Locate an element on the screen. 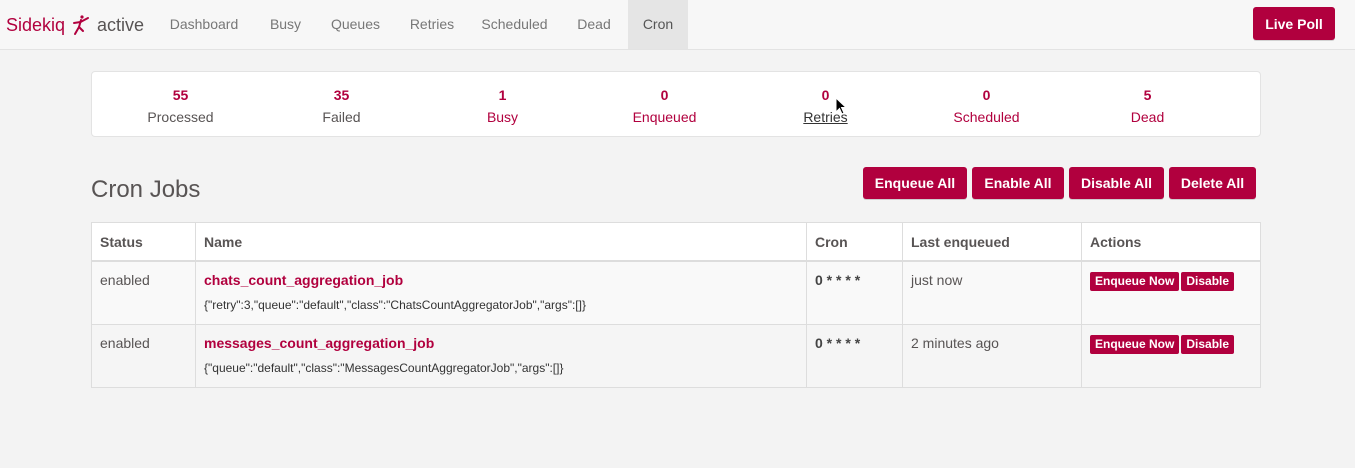 Image resolution: width=1355 pixels, height=468 pixels. stat-dead: 5 Dead is located at coordinates (1147, 106).